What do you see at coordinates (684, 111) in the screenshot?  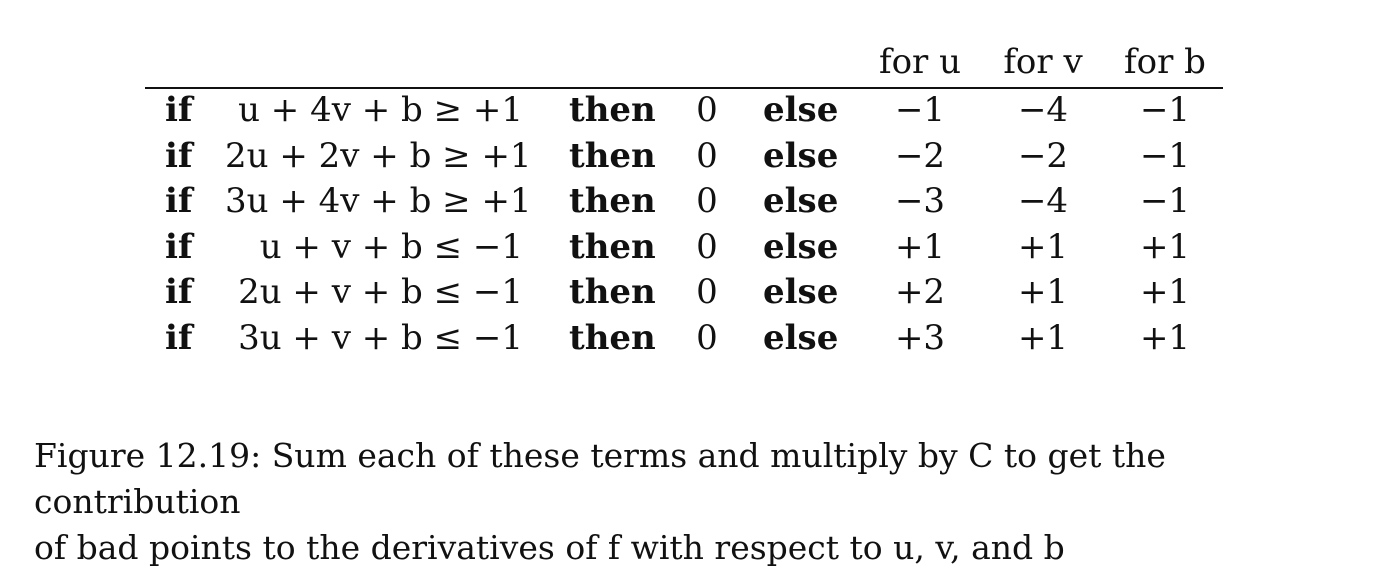 I see `table-row: if u + 4v + b ≥ +1 then 0 else −1 −4 −1` at bounding box center [684, 111].